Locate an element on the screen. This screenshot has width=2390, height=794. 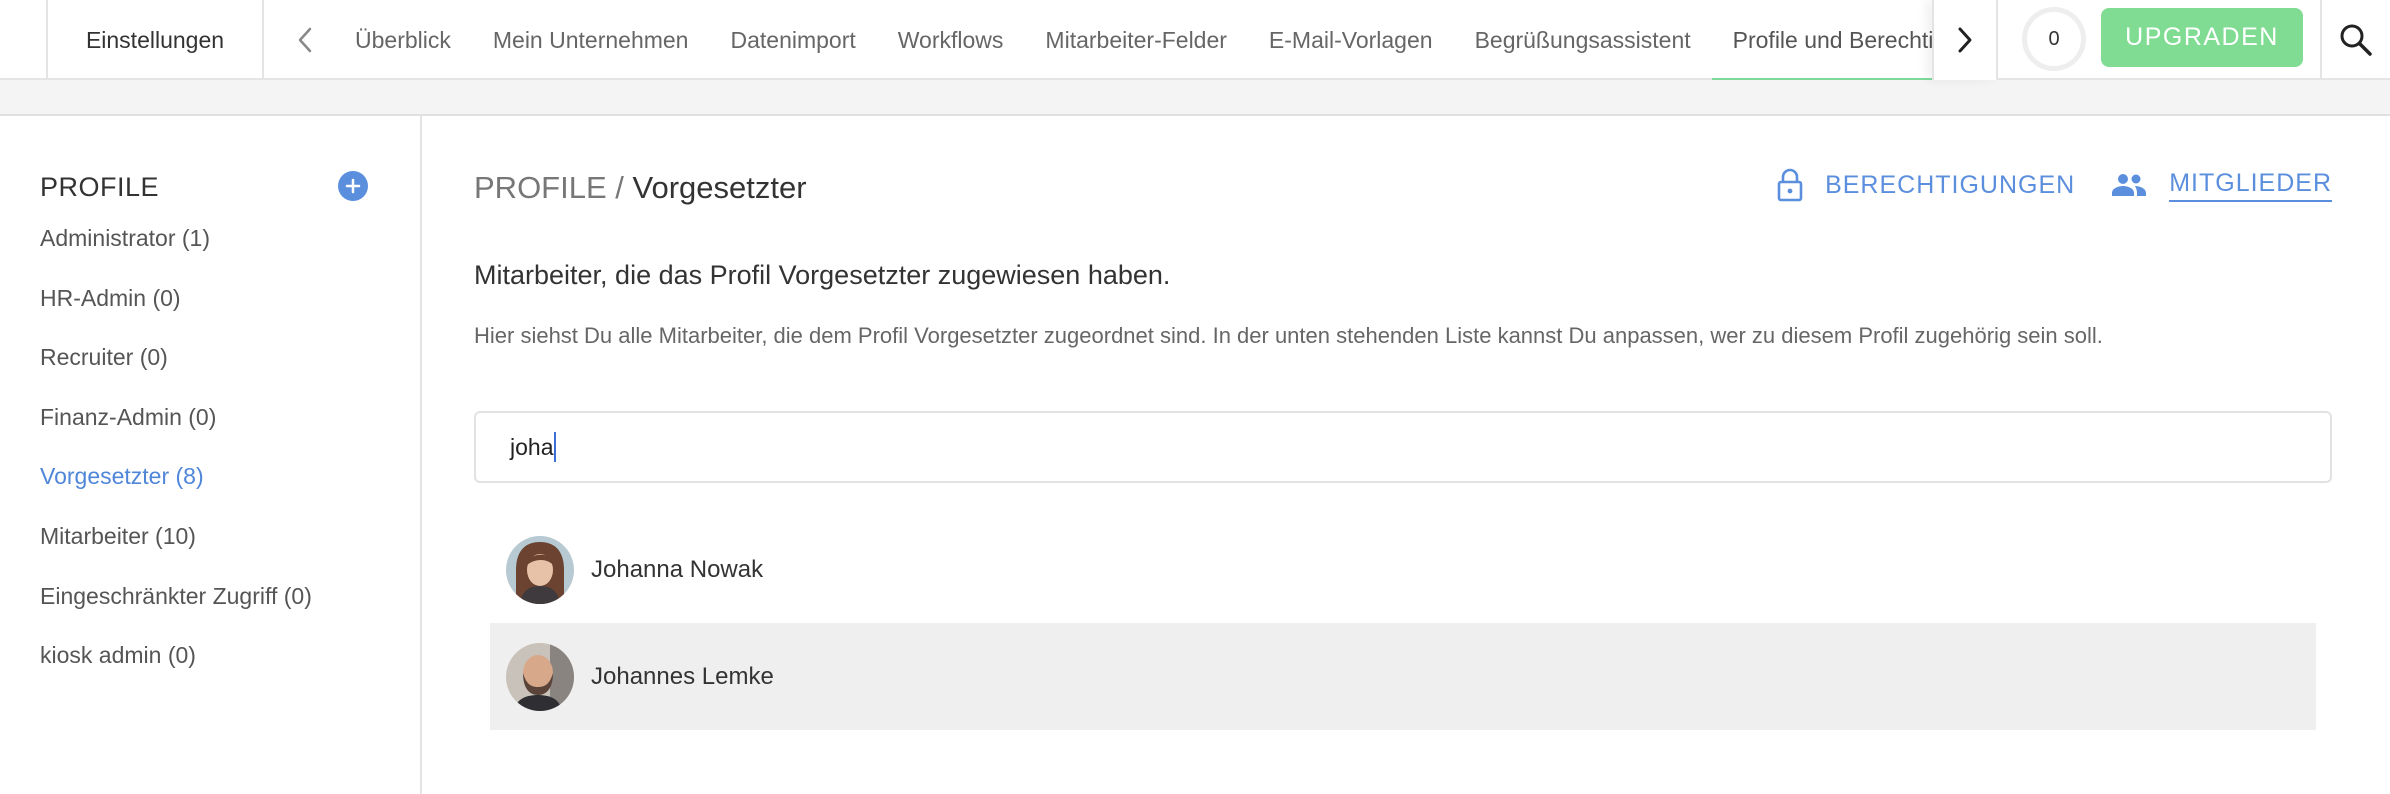
member-search-input: joha is located at coordinates (1403, 447).